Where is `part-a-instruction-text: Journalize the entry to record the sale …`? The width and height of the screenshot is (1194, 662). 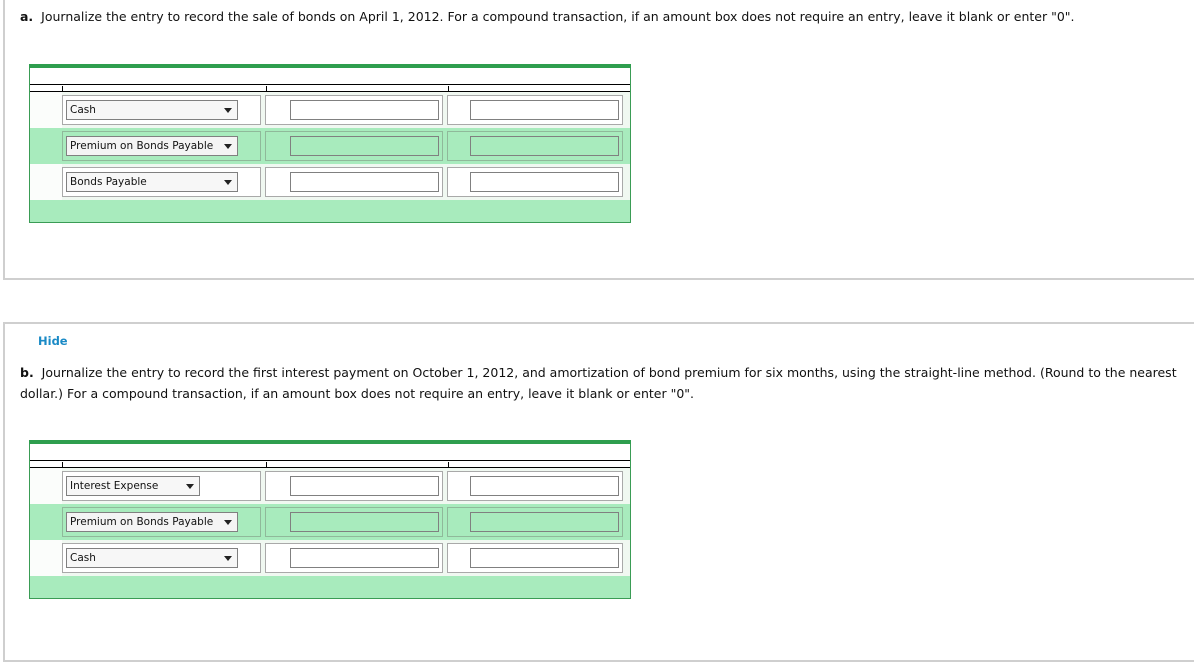
part-a-instruction-text: Journalize the entry to record the sale … is located at coordinates (558, 16).